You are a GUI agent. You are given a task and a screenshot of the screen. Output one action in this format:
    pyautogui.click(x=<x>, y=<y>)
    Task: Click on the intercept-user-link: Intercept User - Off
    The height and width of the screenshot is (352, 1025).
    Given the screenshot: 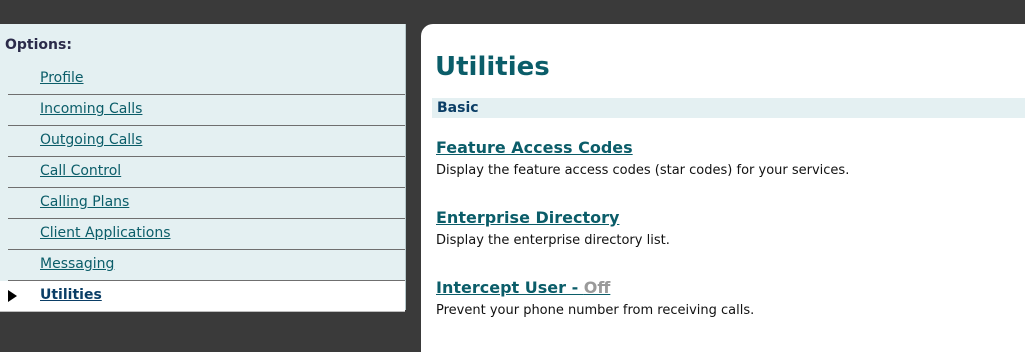 What is the action you would take?
    pyautogui.click(x=523, y=287)
    